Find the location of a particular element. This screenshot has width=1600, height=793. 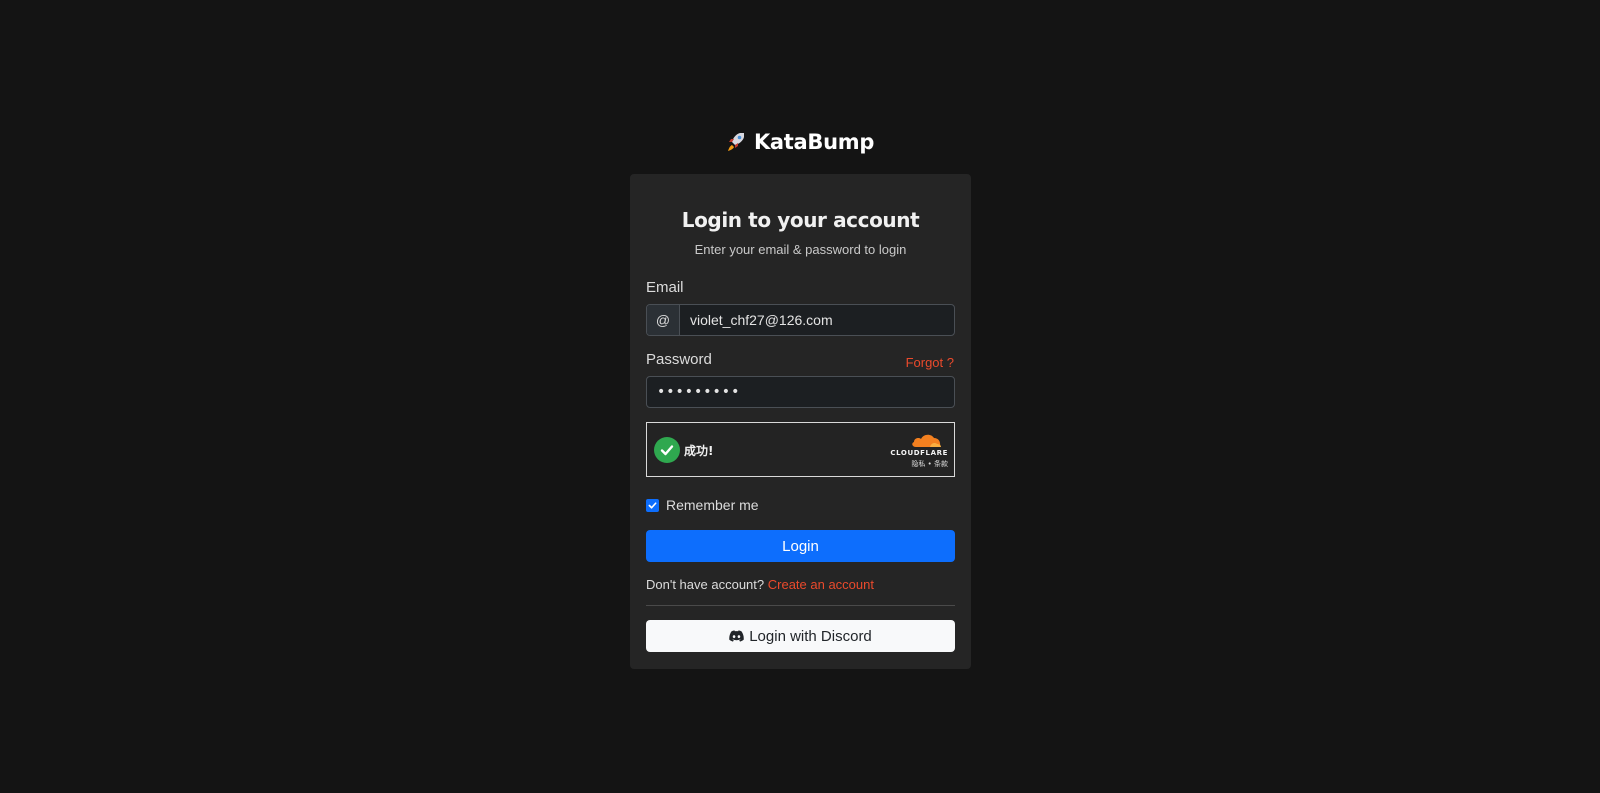

cloudflare-wordmark: CLOUDFLARE is located at coordinates (919, 453).